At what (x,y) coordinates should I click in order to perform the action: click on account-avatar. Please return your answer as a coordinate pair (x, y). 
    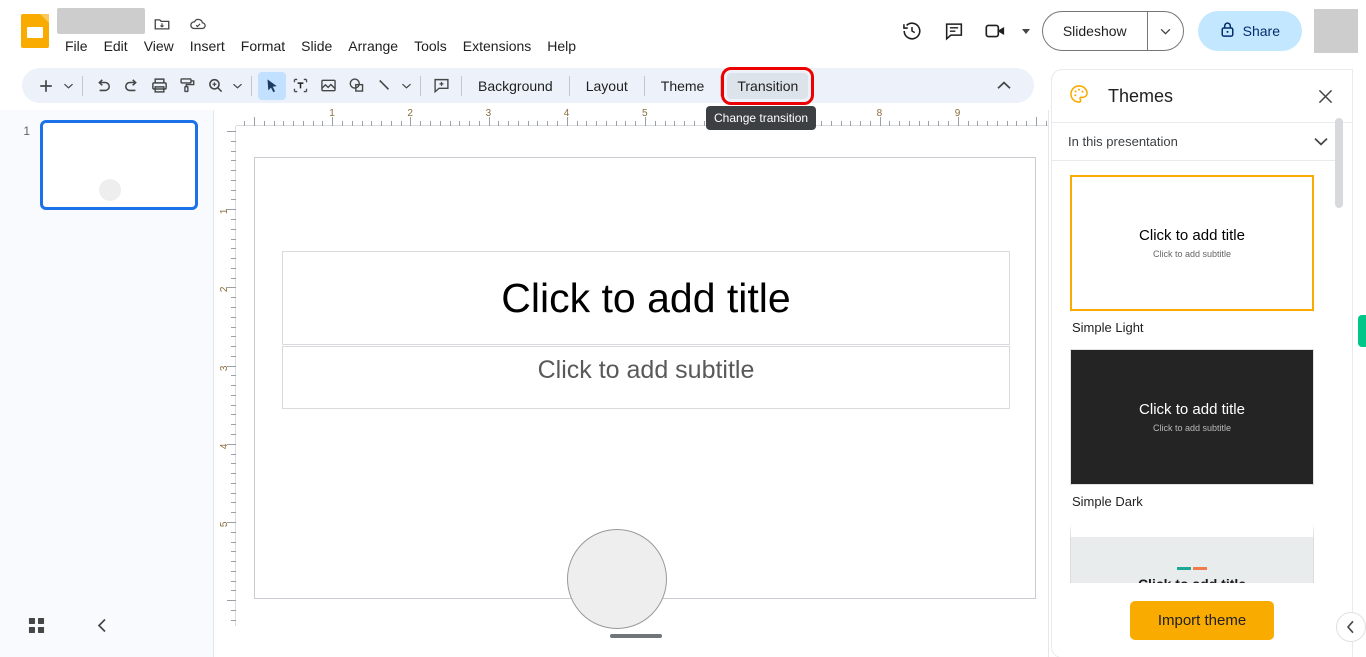
    Looking at the image, I should click on (1336, 31).